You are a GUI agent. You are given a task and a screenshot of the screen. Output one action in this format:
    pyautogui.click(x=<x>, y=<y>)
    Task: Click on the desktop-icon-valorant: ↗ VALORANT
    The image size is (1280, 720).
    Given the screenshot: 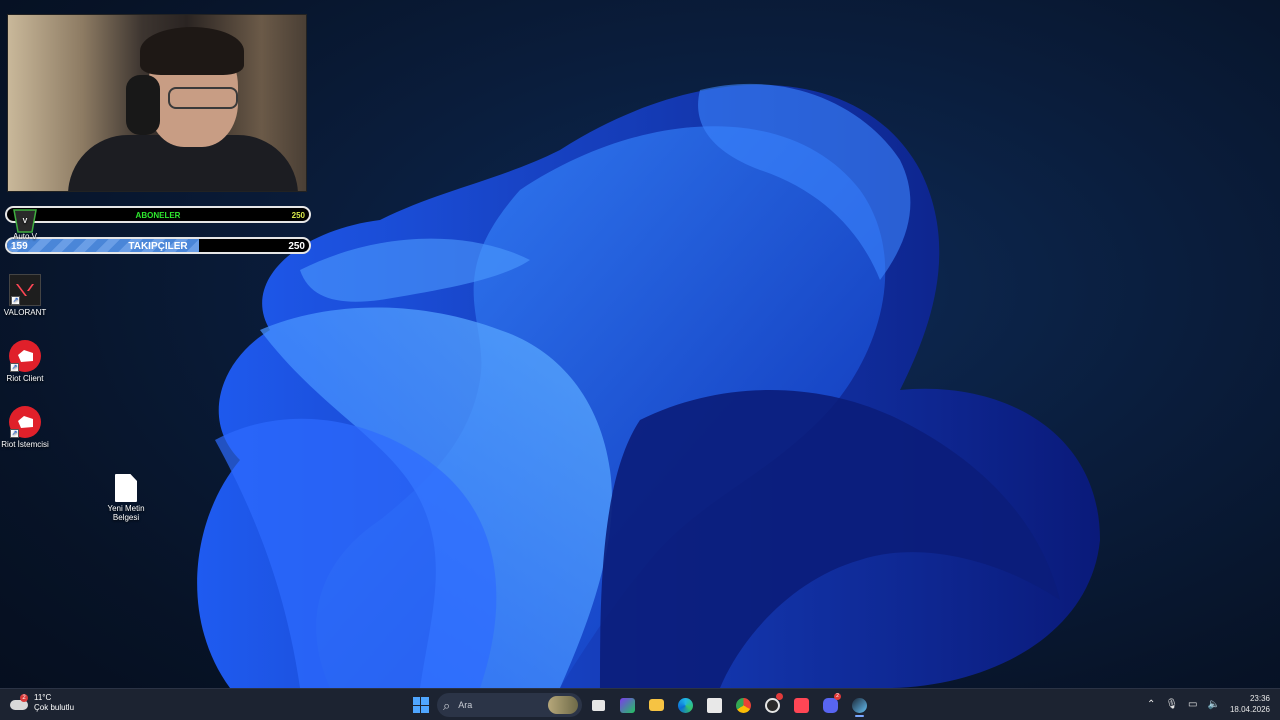 What is the action you would take?
    pyautogui.click(x=27, y=295)
    